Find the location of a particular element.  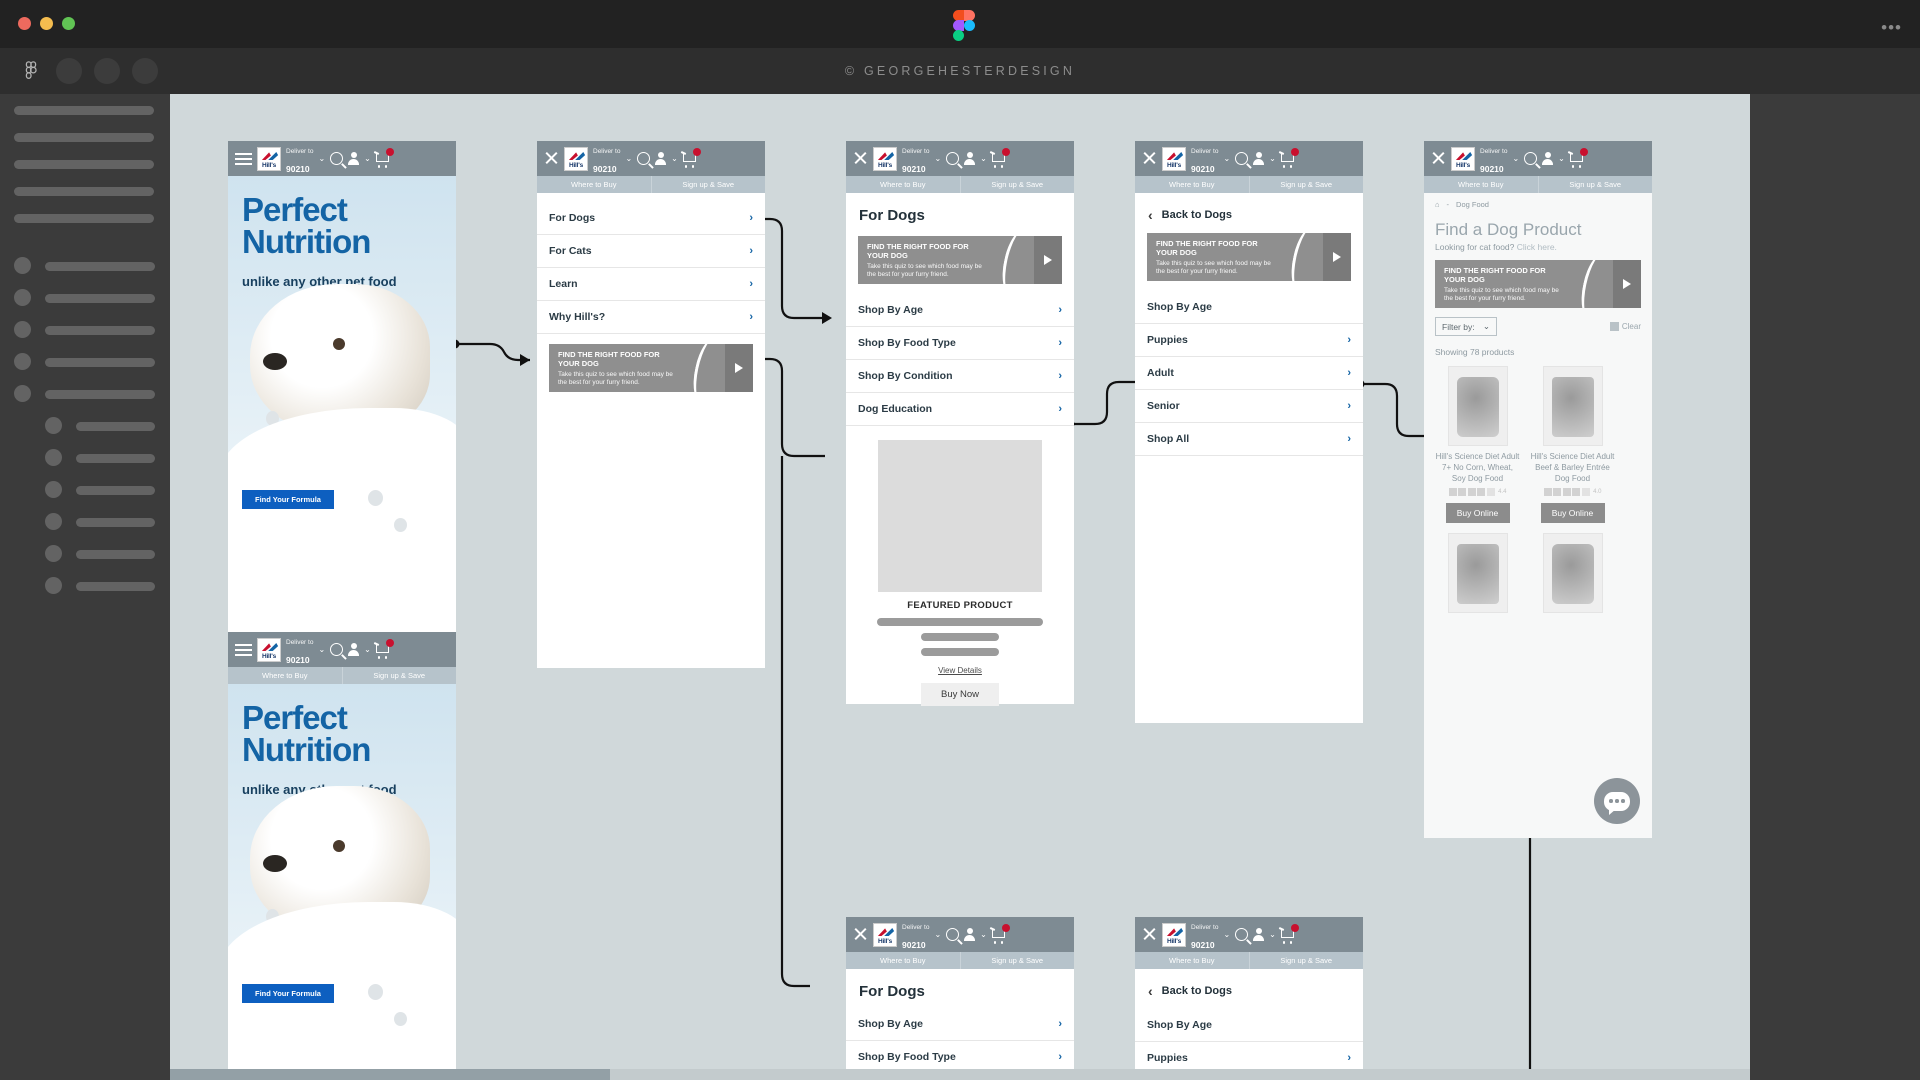

click-here-link: Click here. is located at coordinates (1537, 247).